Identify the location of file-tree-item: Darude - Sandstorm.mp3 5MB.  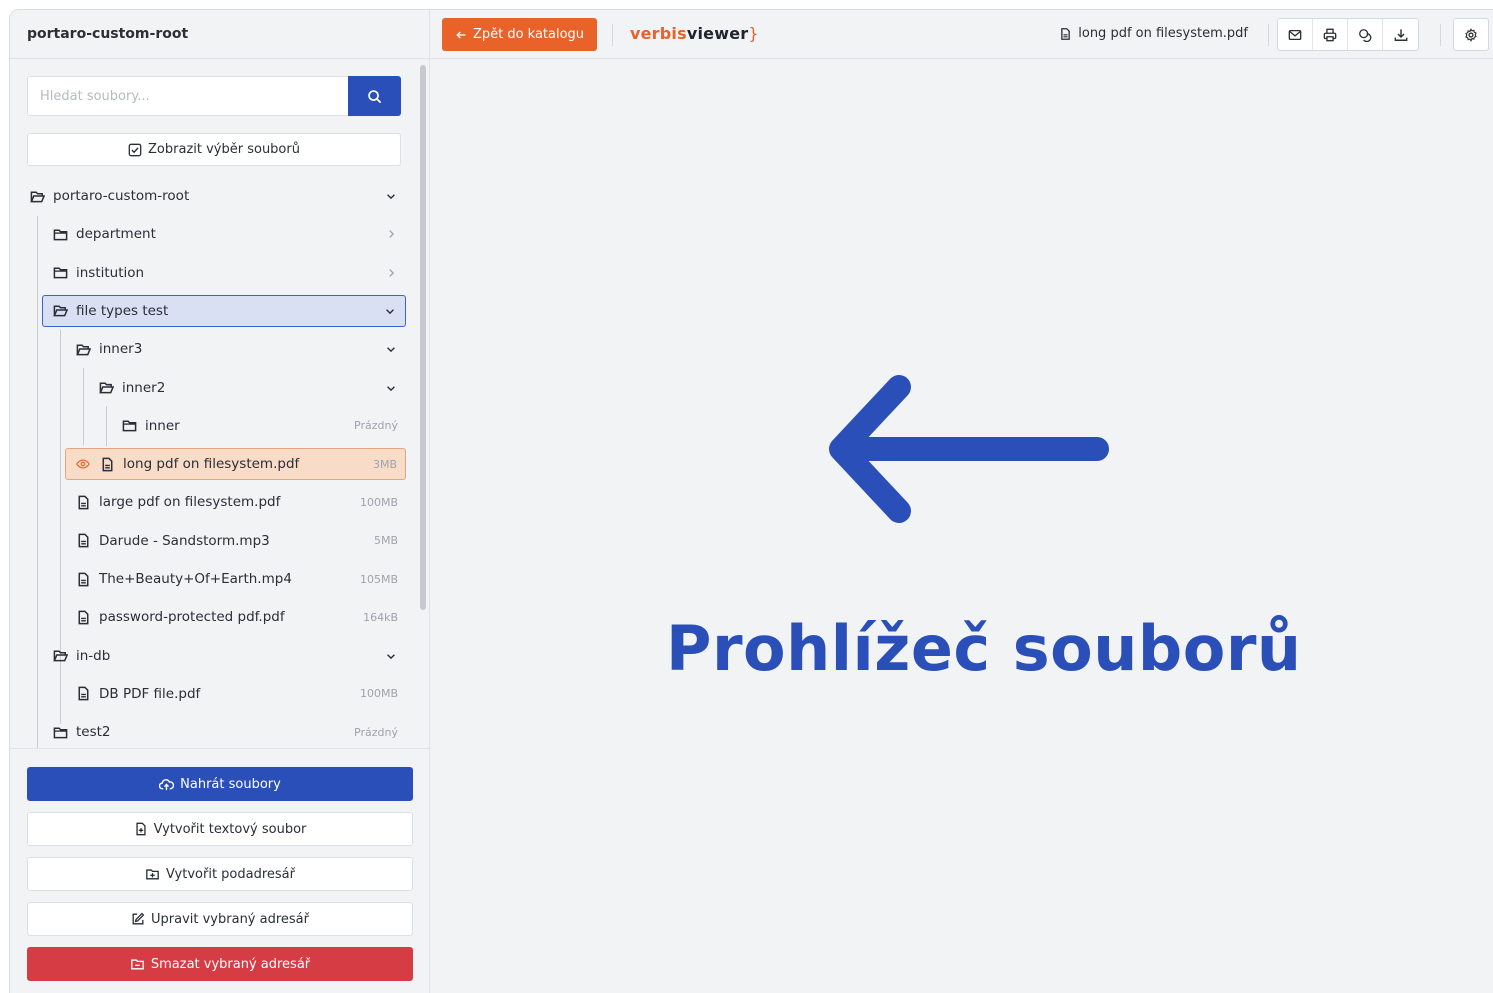
(240, 541).